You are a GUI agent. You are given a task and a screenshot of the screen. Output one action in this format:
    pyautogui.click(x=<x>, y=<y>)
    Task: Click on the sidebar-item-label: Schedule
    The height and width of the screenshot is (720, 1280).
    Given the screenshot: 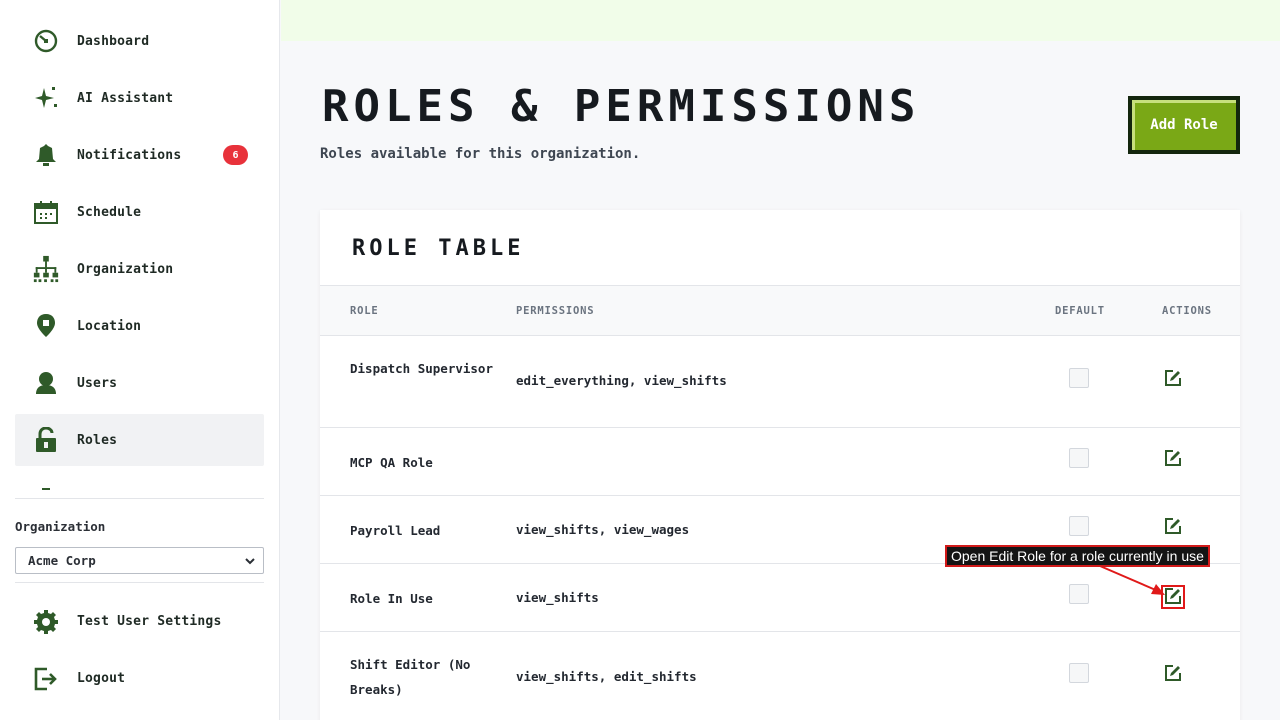 What is the action you would take?
    pyautogui.click(x=109, y=212)
    